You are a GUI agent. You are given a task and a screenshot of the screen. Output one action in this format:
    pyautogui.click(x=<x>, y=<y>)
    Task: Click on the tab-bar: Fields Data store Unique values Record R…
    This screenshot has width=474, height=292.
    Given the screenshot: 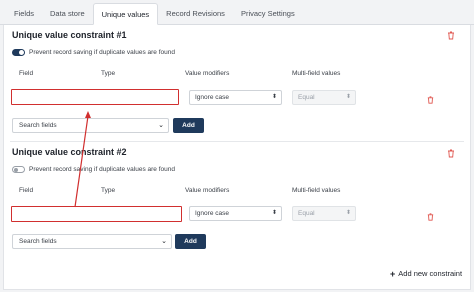 What is the action you would take?
    pyautogui.click(x=237, y=12)
    